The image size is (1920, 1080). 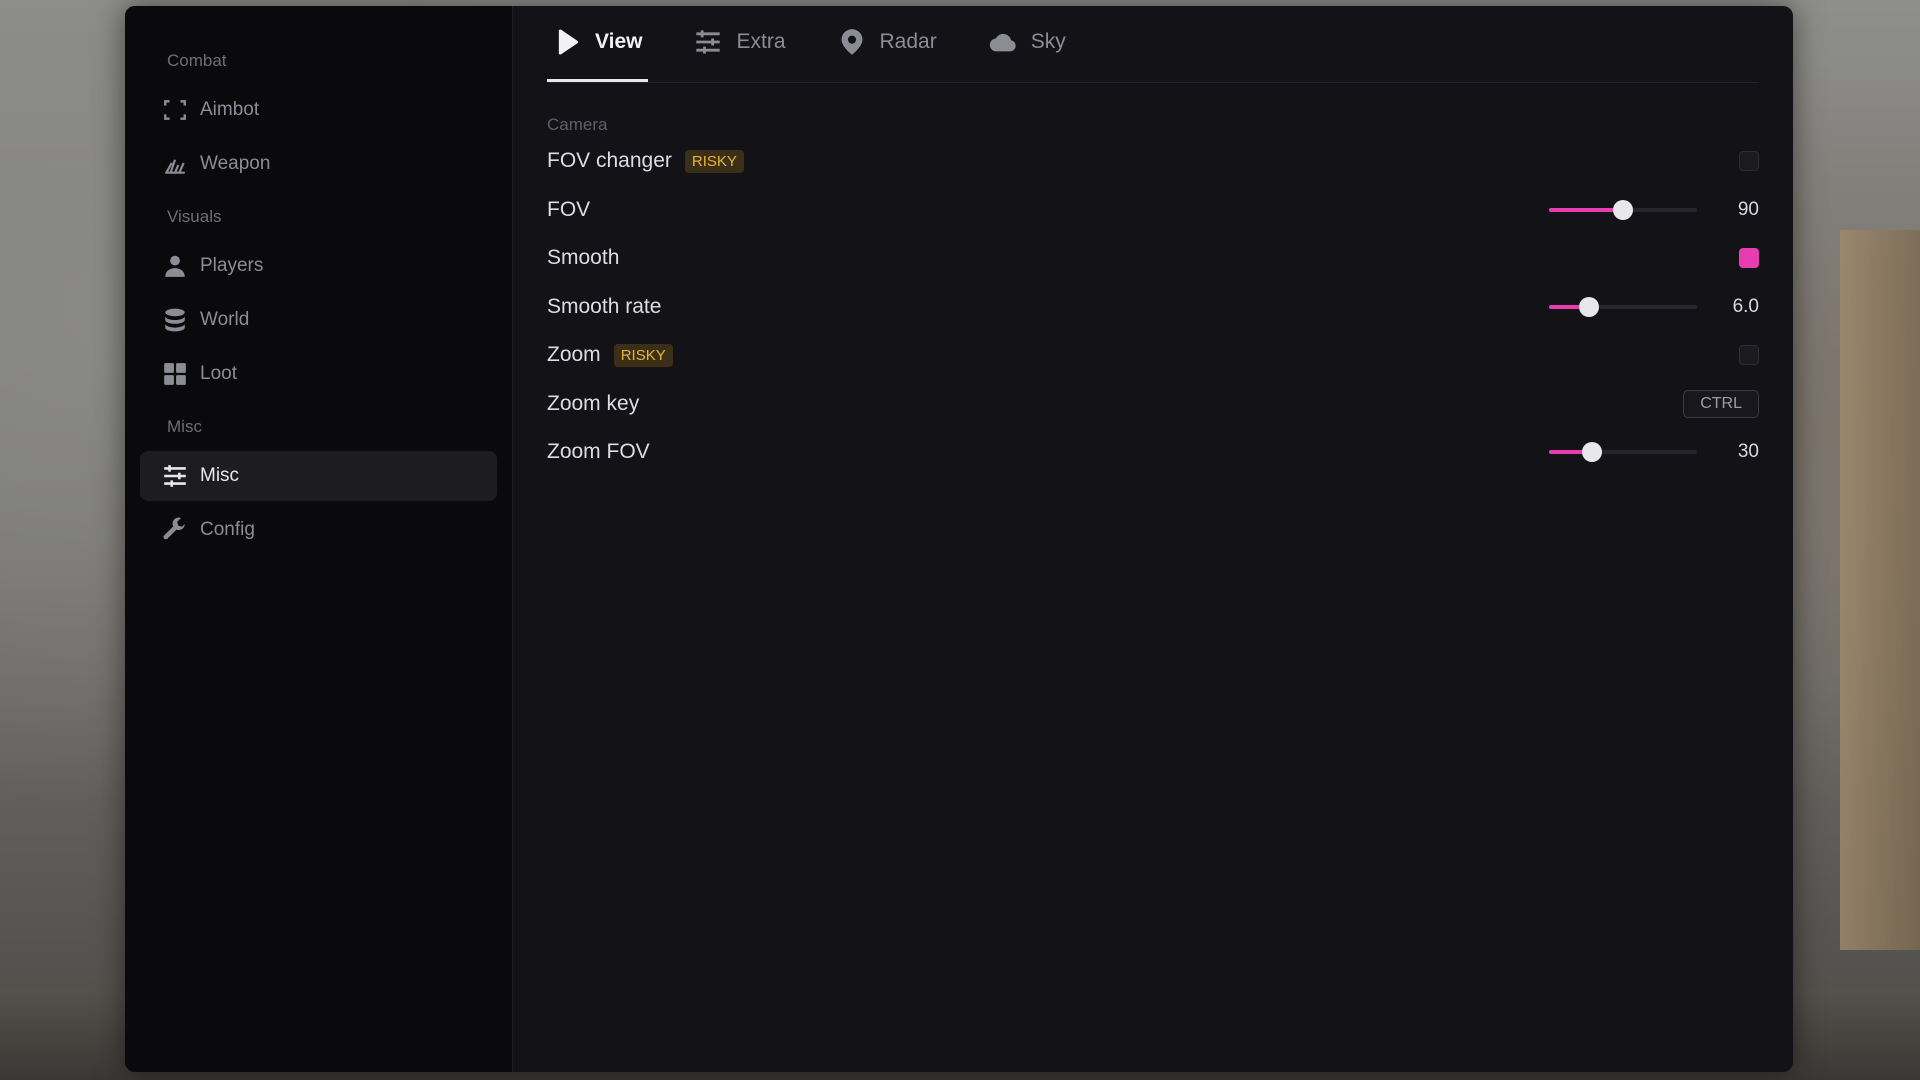 What do you see at coordinates (1748, 452) in the screenshot?
I see `slider-value: 30` at bounding box center [1748, 452].